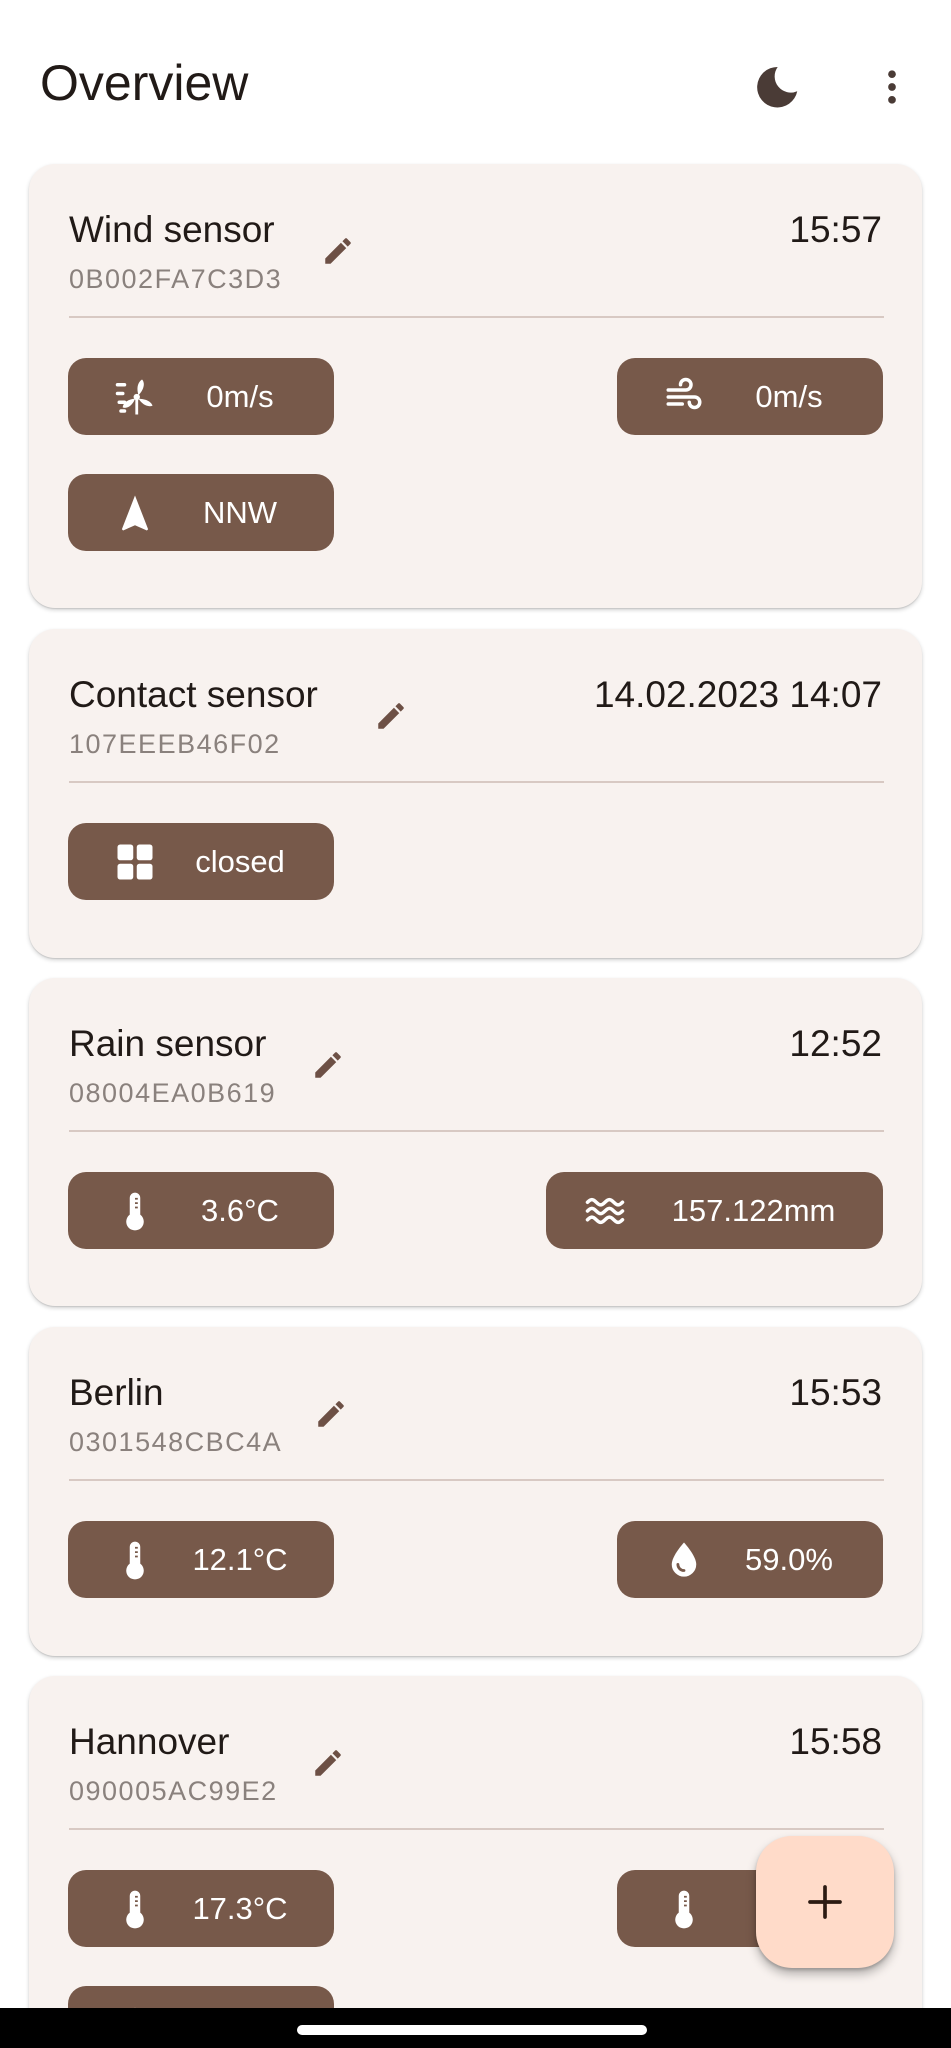  What do you see at coordinates (175, 744) in the screenshot?
I see `sensor-id: 107EEEB46F02` at bounding box center [175, 744].